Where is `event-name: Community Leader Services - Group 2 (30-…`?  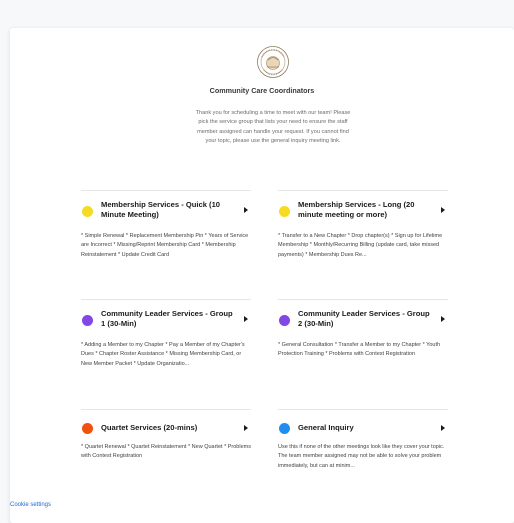 event-name: Community Leader Services - Group 2 (30-… is located at coordinates (364, 318).